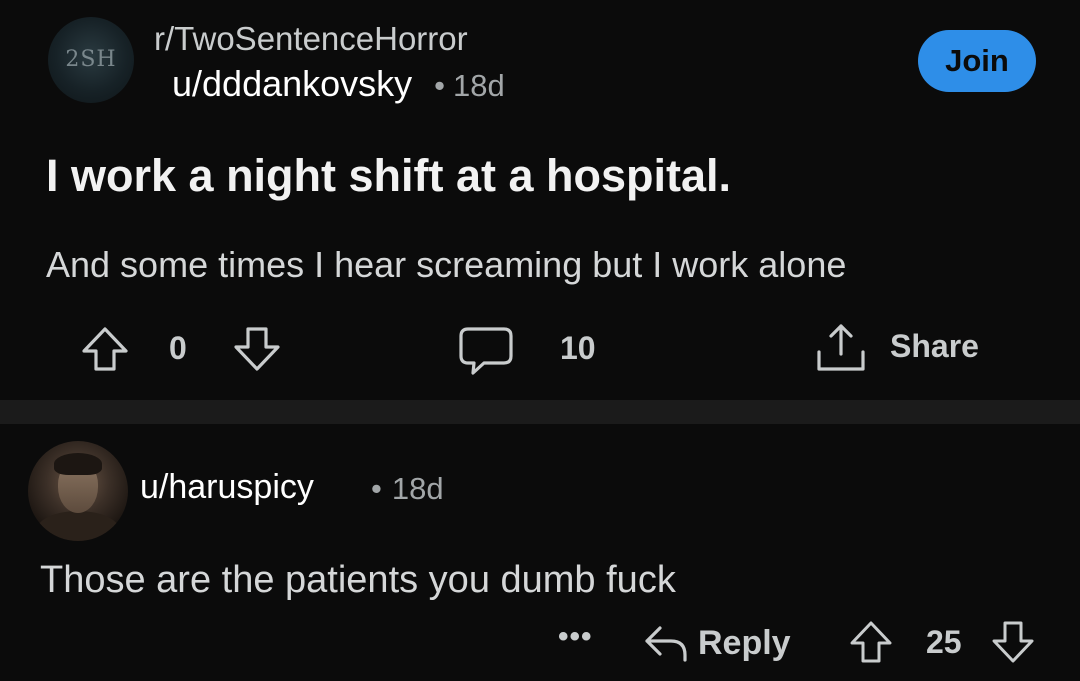 The image size is (1080, 681). What do you see at coordinates (540, 348) in the screenshot?
I see `post-actions-bar: 0 10 Share` at bounding box center [540, 348].